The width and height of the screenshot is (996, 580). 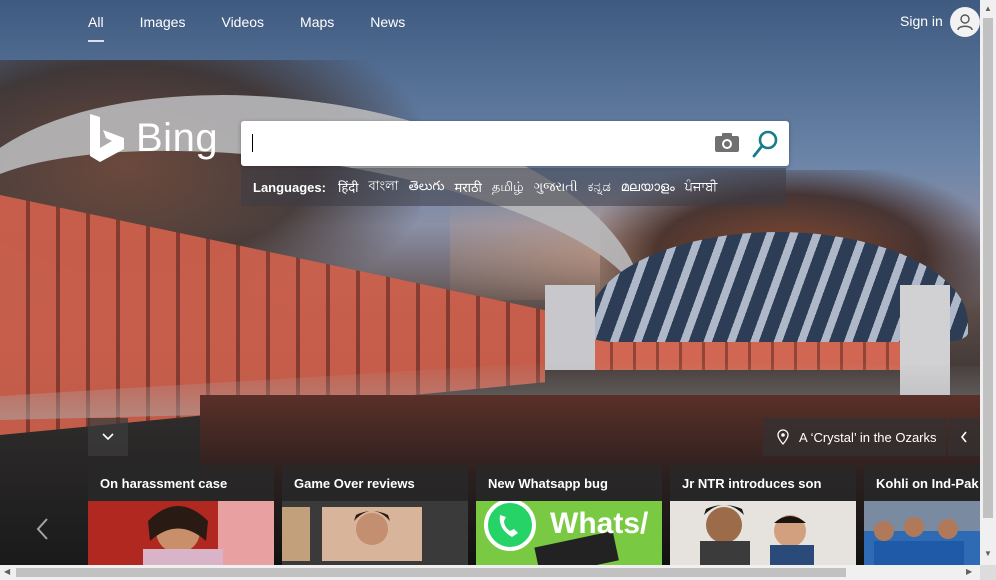 I want to click on news-card: New Whatsapp bug Whats/, so click(x=569, y=515).